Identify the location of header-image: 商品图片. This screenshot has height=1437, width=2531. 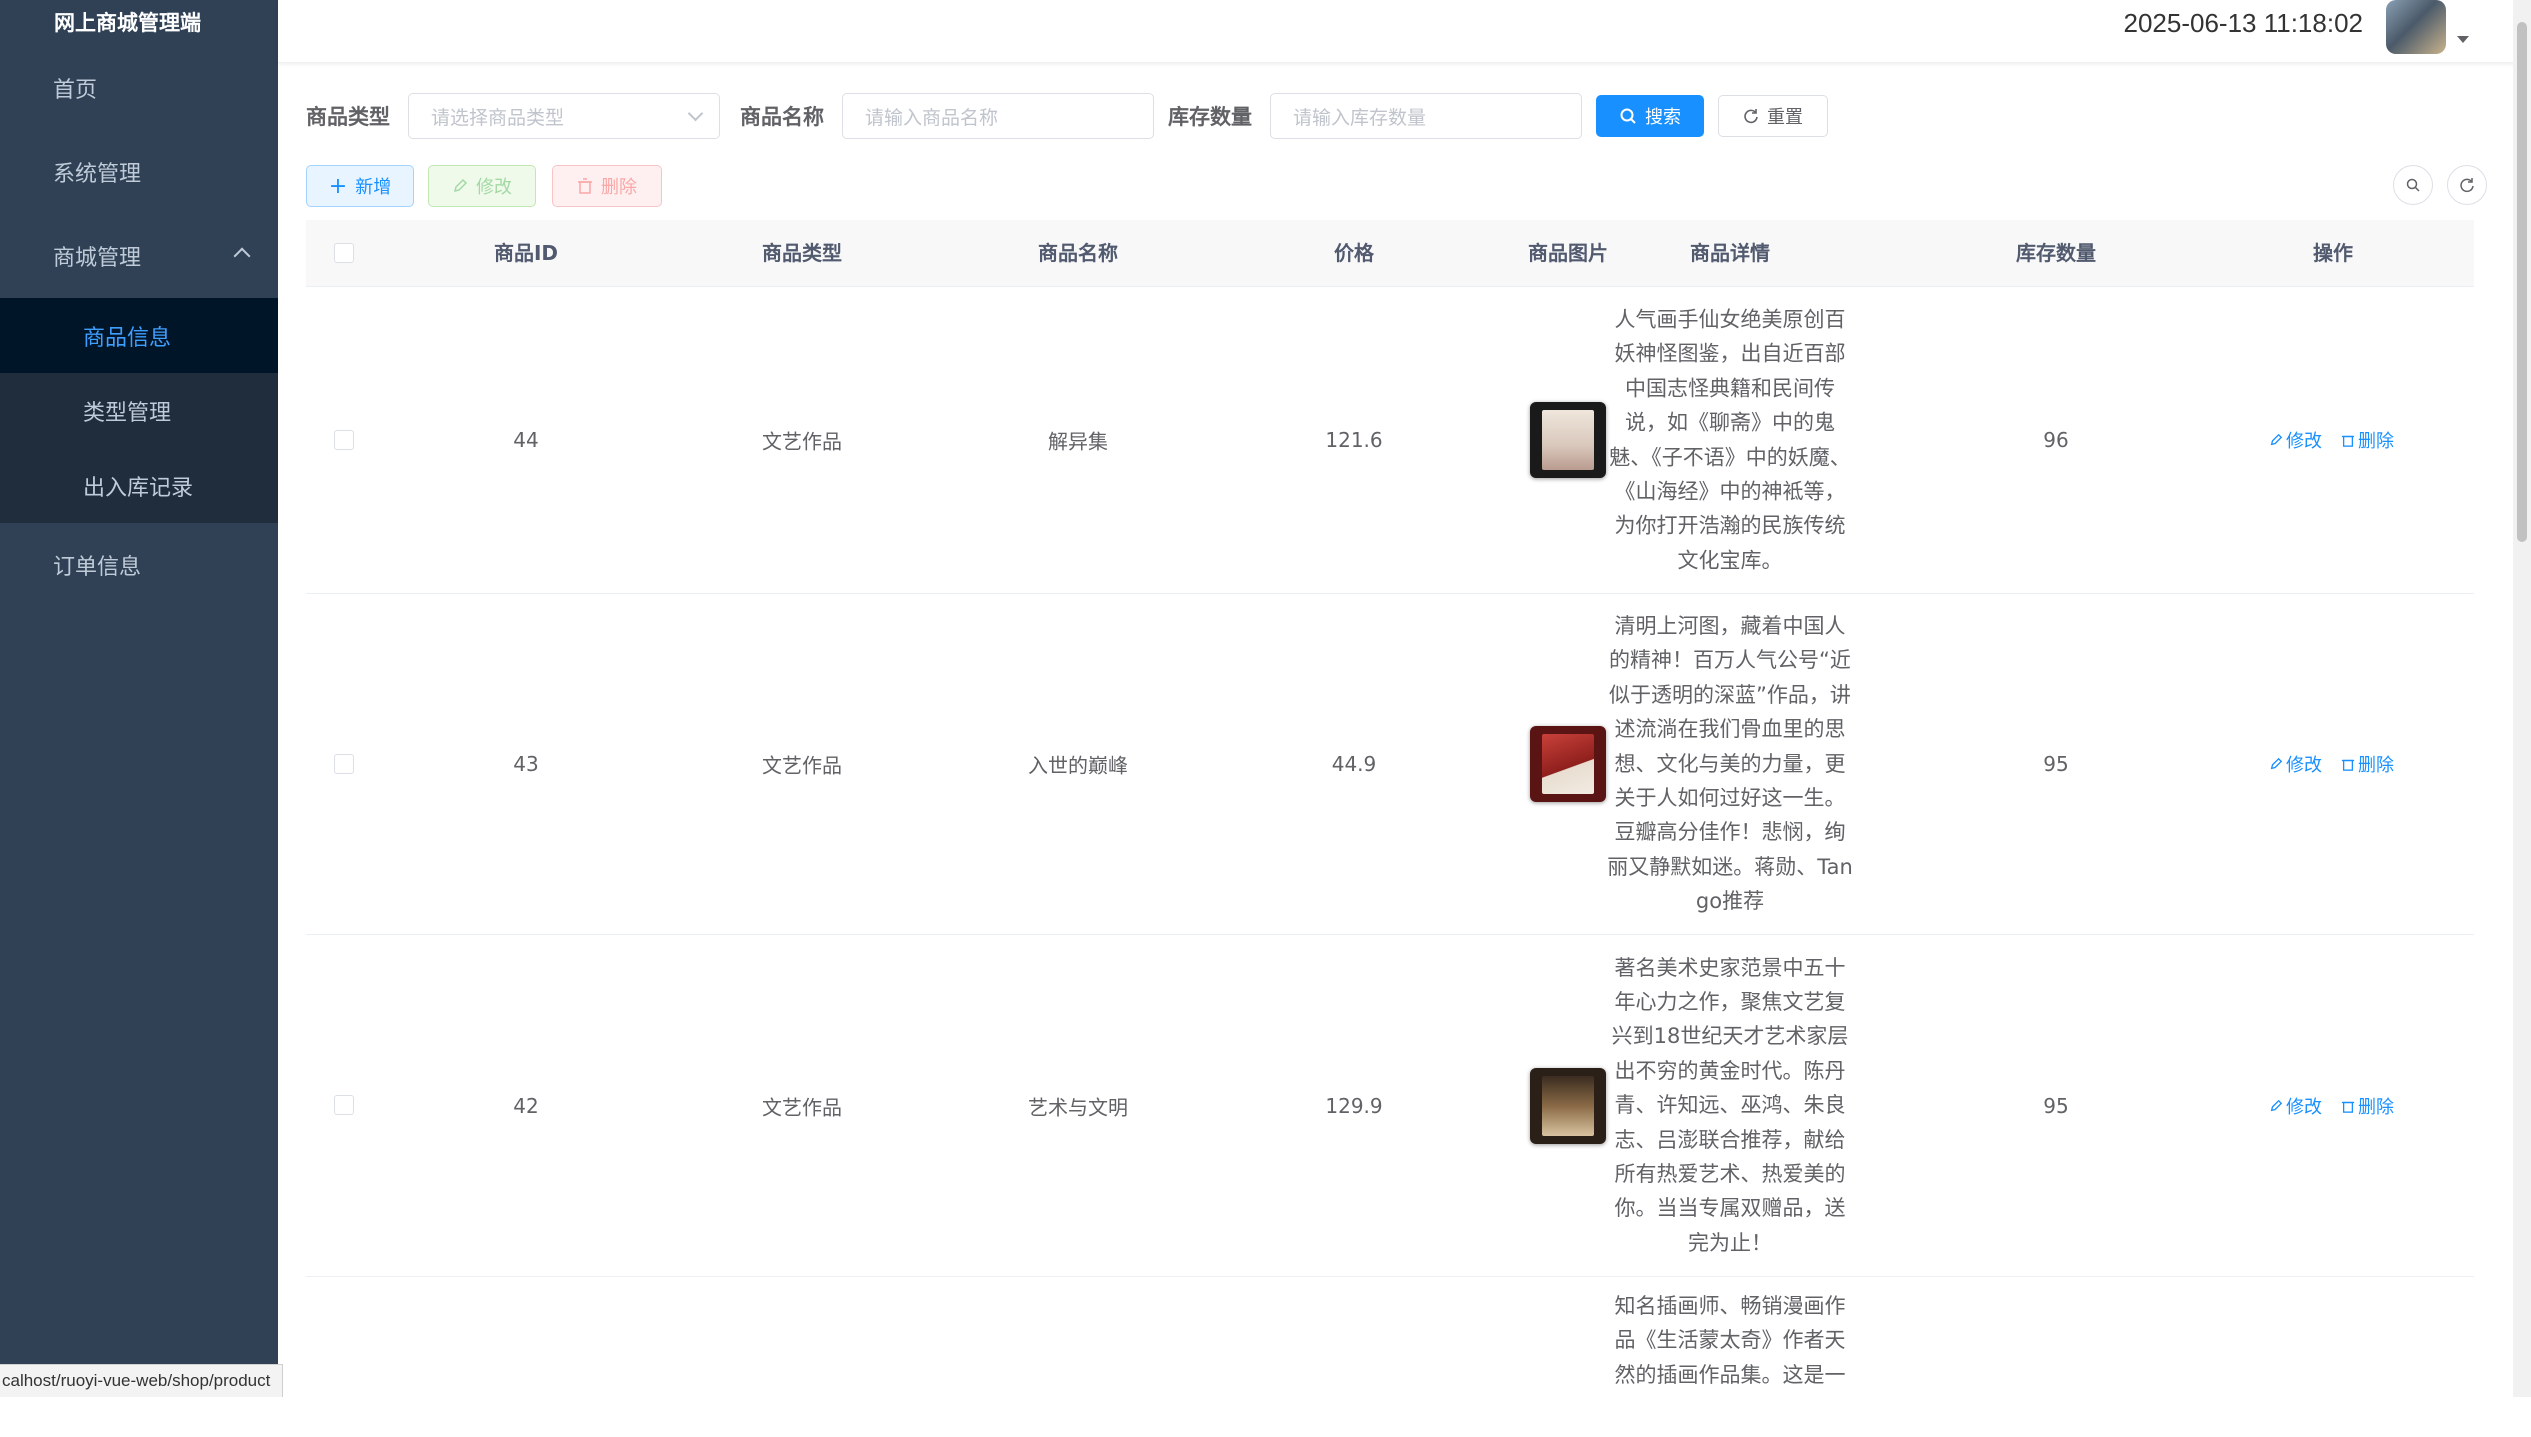
(1568, 253).